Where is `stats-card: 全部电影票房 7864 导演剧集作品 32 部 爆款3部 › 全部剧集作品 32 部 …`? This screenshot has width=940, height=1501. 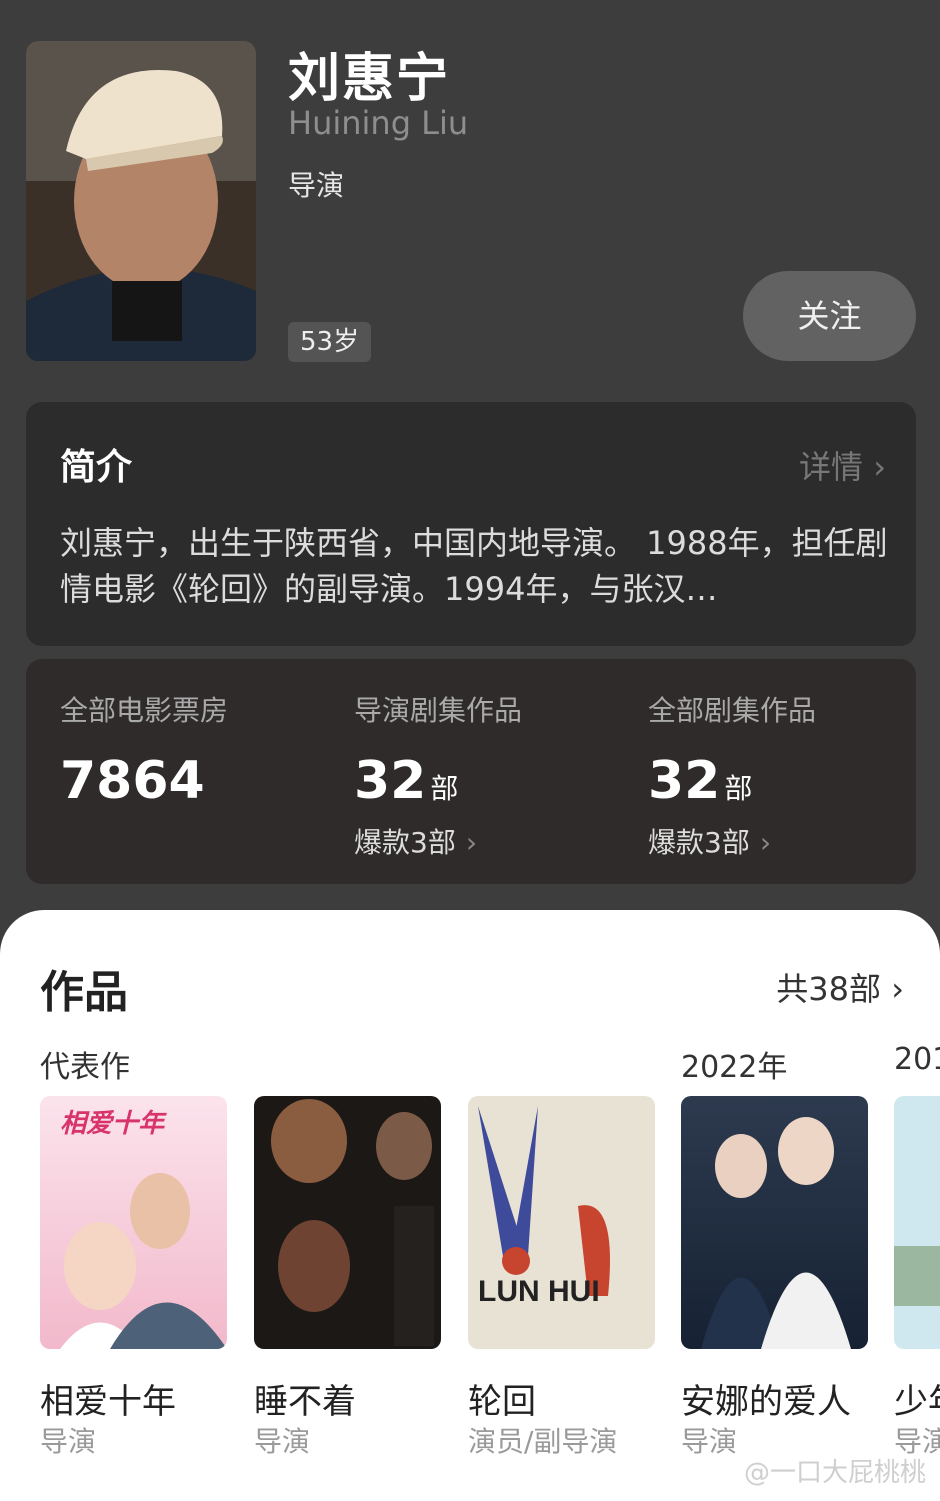 stats-card: 全部电影票房 7864 导演剧集作品 32 部 爆款3部 › 全部剧集作品 32 部 … is located at coordinates (471, 771).